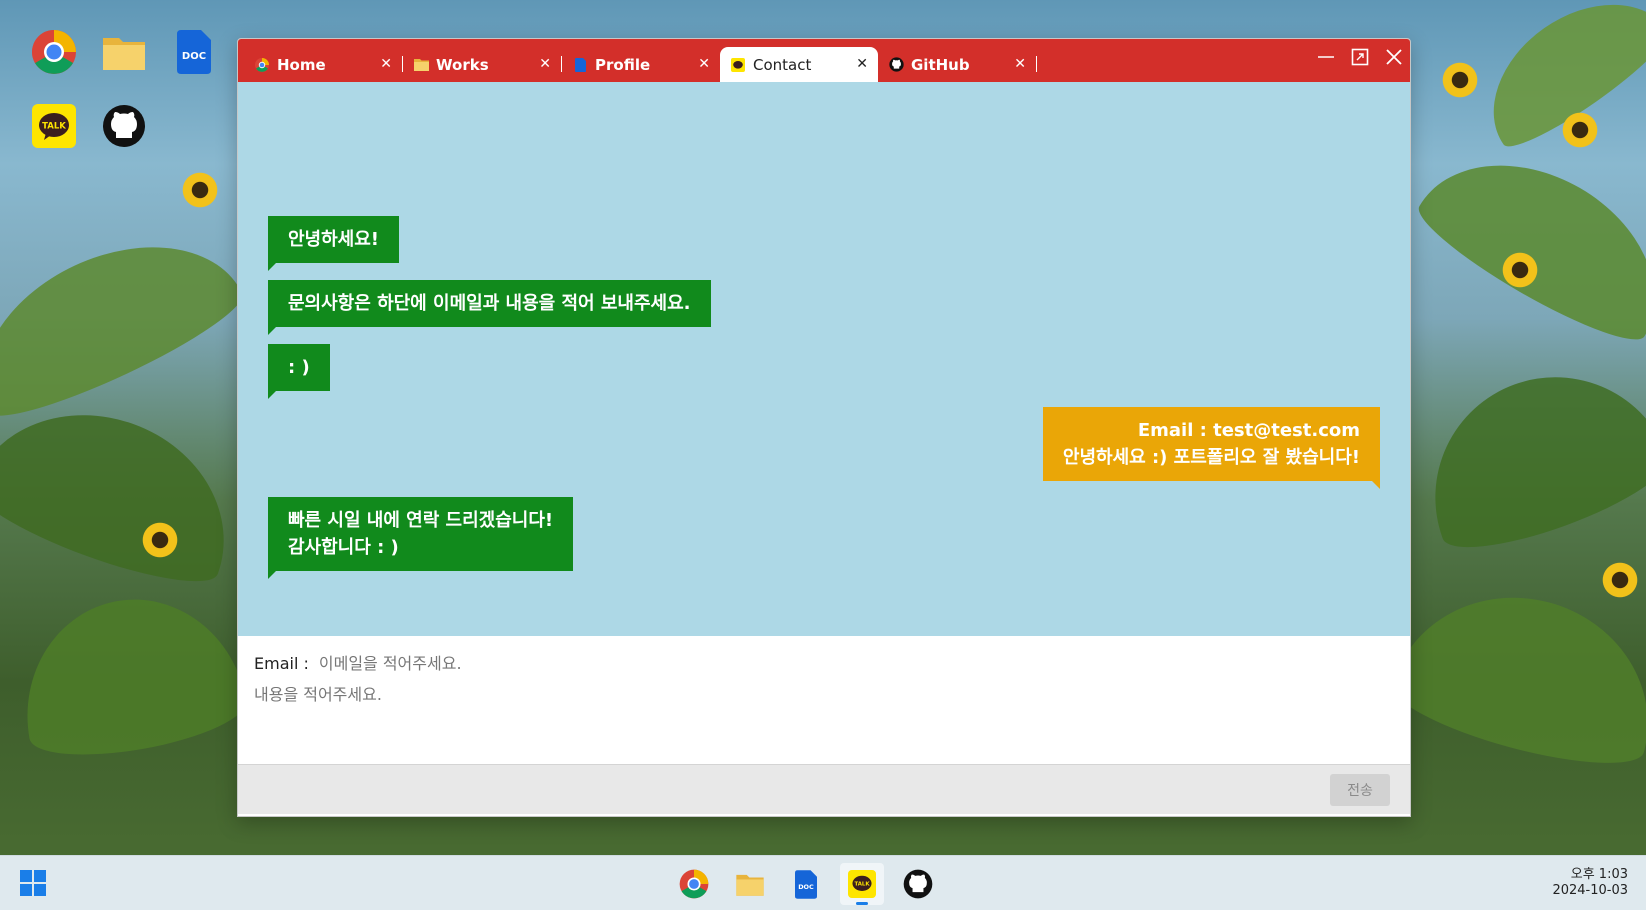 Image resolution: width=1646 pixels, height=910 pixels. I want to click on system-clock: 오후 1:03 2024-10-03, so click(1590, 883).